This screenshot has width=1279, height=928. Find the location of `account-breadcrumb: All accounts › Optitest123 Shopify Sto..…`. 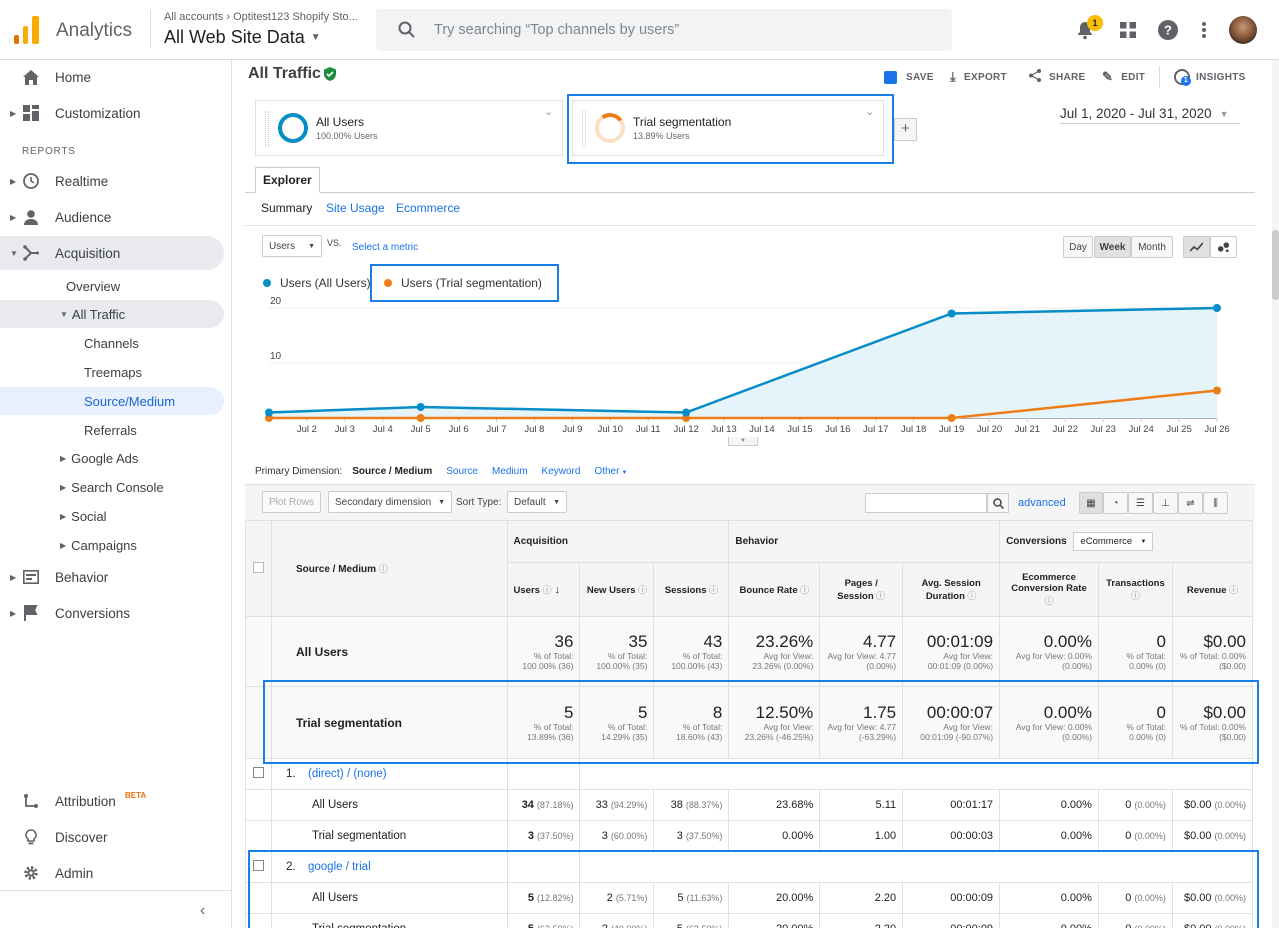

account-breadcrumb: All accounts › Optitest123 Shopify Sto..… is located at coordinates (261, 17).